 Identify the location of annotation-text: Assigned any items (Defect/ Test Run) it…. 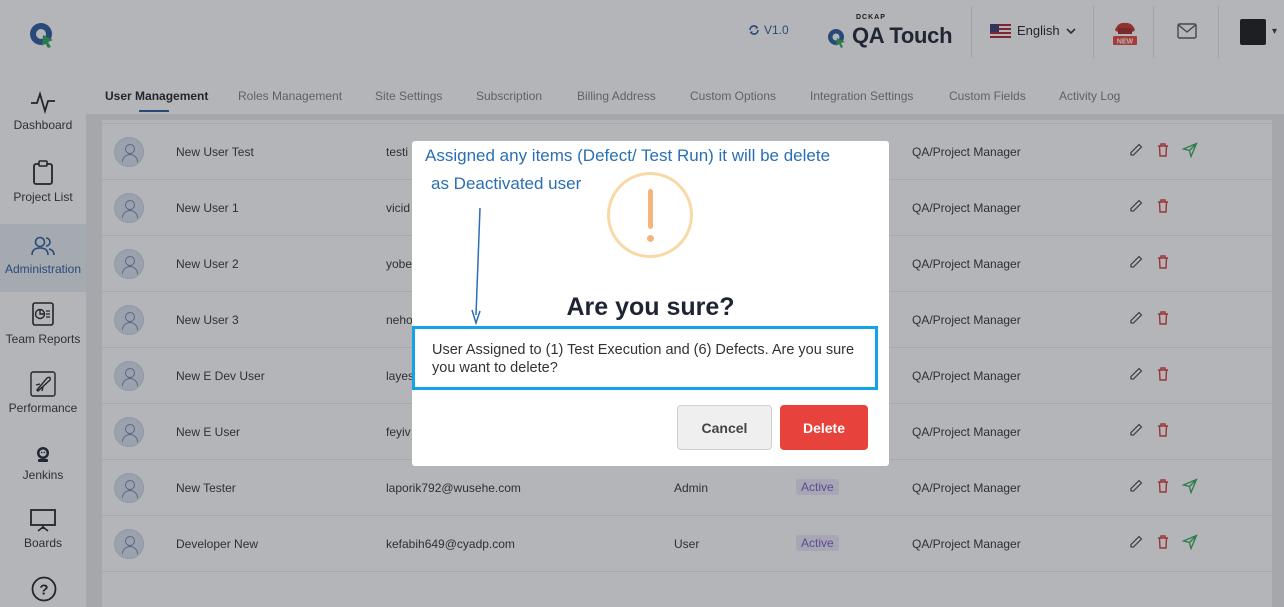
(628, 155).